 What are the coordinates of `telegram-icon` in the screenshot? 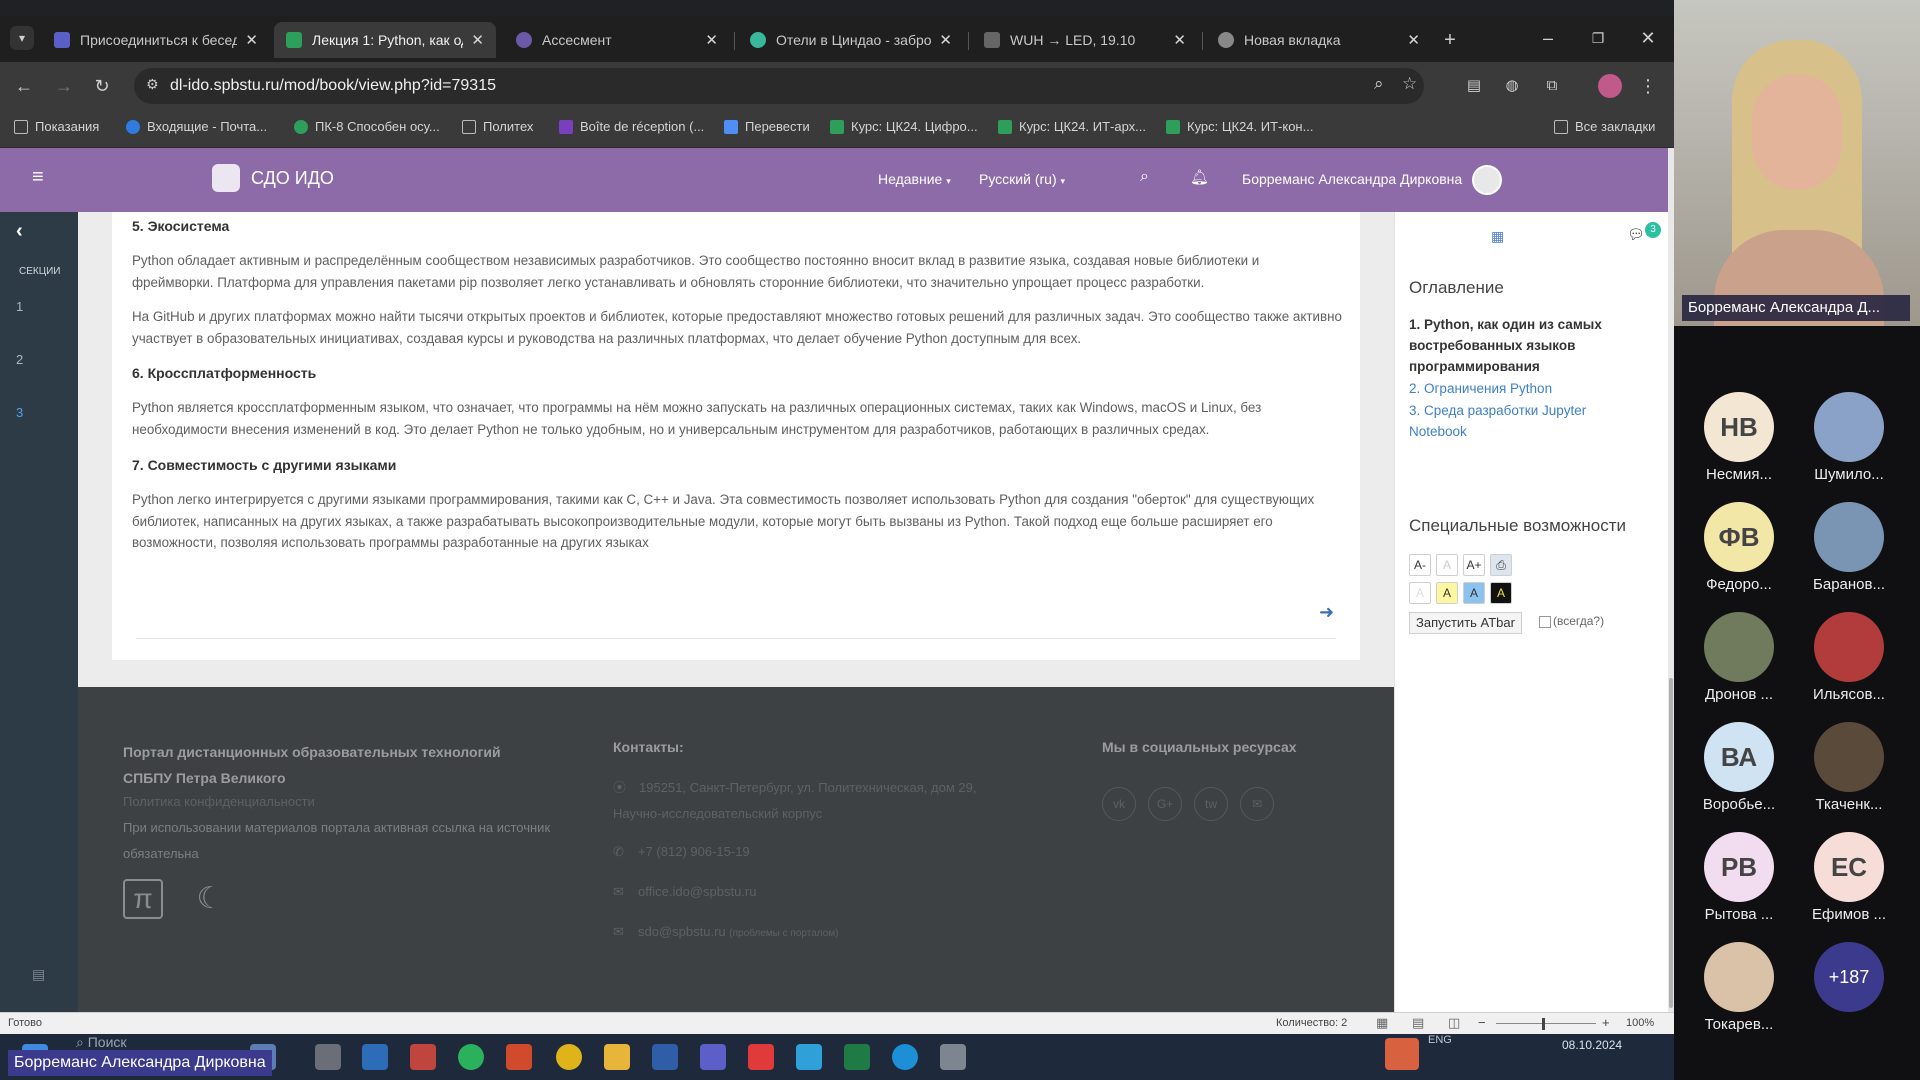 It's located at (809, 1057).